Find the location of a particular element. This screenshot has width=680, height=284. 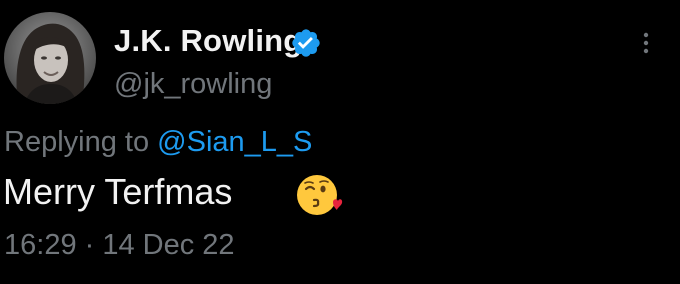

avatar-photo is located at coordinates (50, 58).